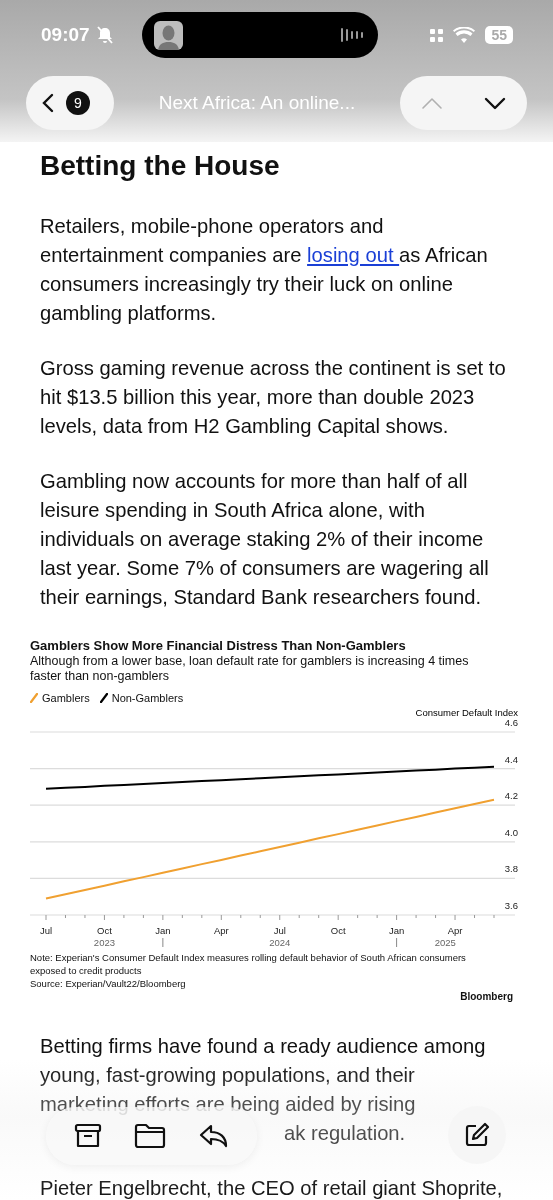  I want to click on chart-source: Source: Experian/Vault22/Bloomberg, so click(108, 983).